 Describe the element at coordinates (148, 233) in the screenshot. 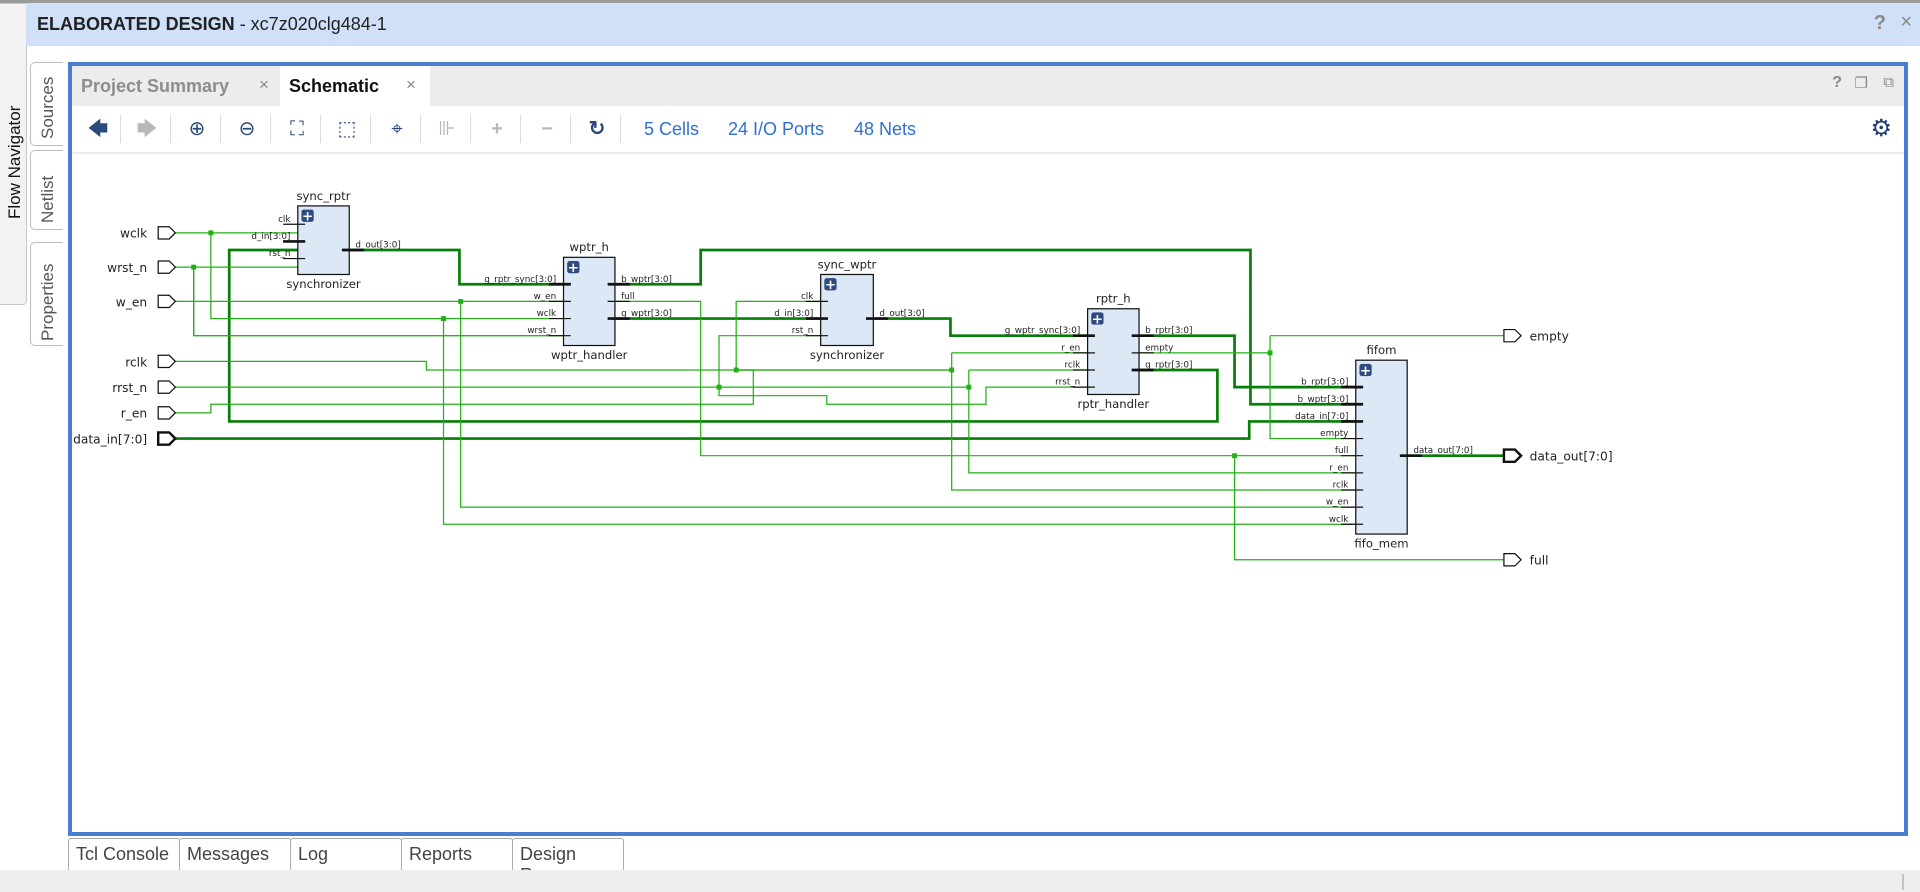

I see `input-port: wclk` at that location.